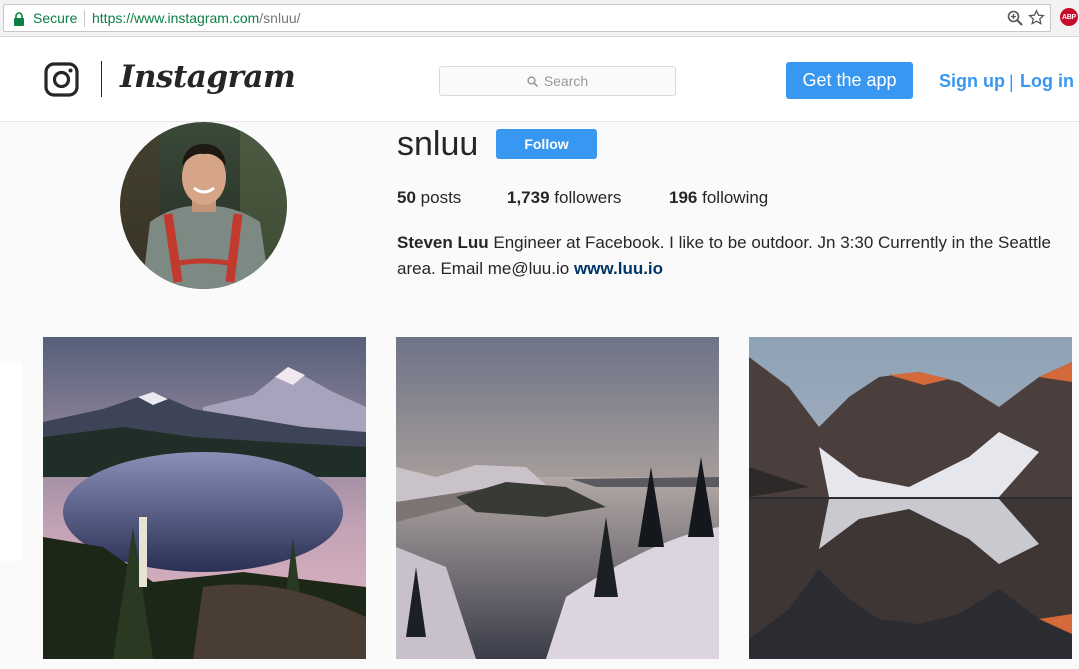 The width and height of the screenshot is (1079, 669). What do you see at coordinates (61, 79) in the screenshot?
I see `instagram-glyph-icon` at bounding box center [61, 79].